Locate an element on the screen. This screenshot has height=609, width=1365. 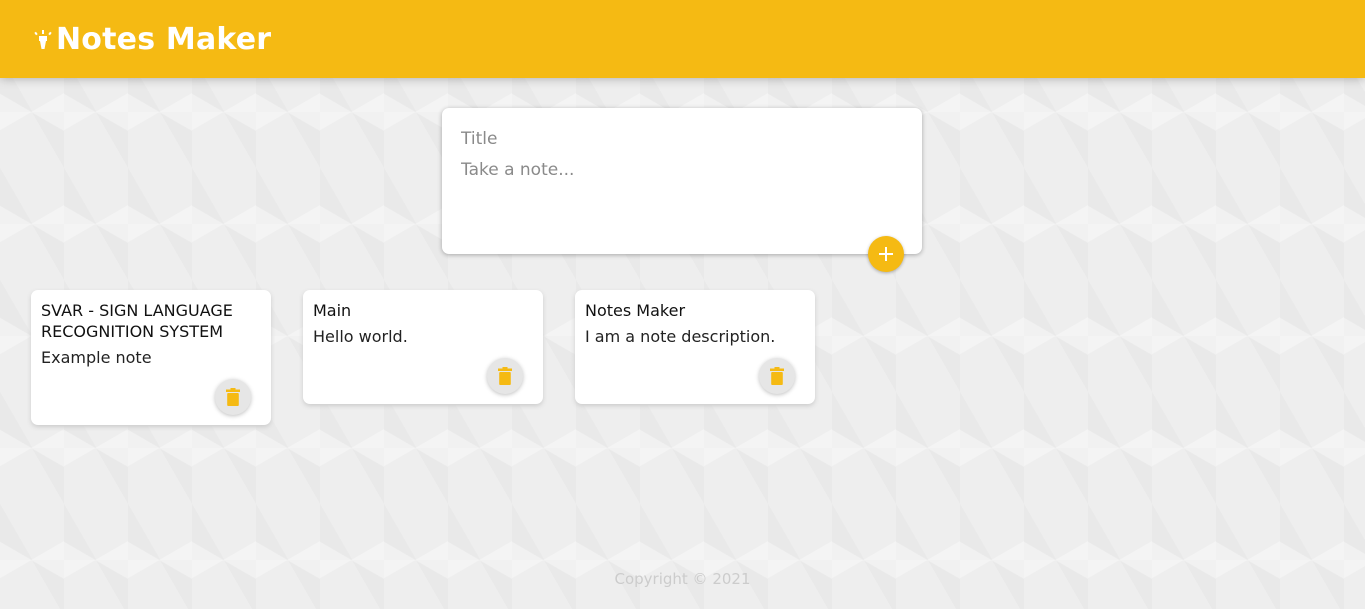
note-content-input is located at coordinates (681, 190).